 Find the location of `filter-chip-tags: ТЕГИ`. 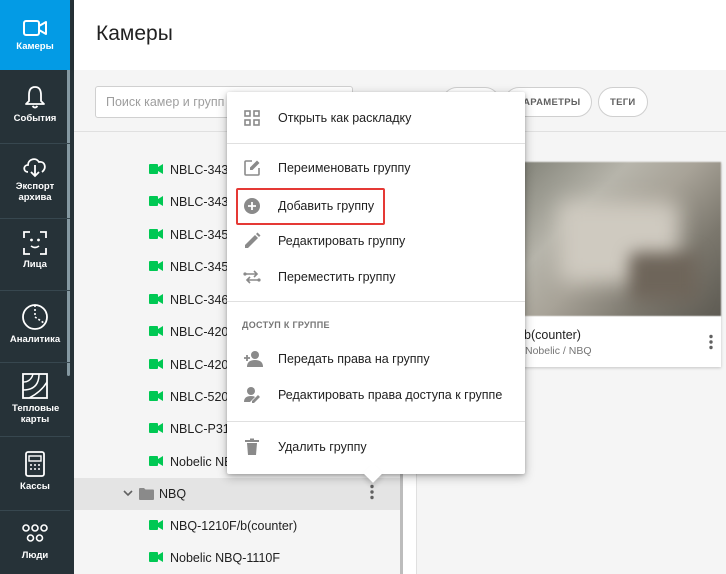

filter-chip-tags: ТЕГИ is located at coordinates (623, 102).